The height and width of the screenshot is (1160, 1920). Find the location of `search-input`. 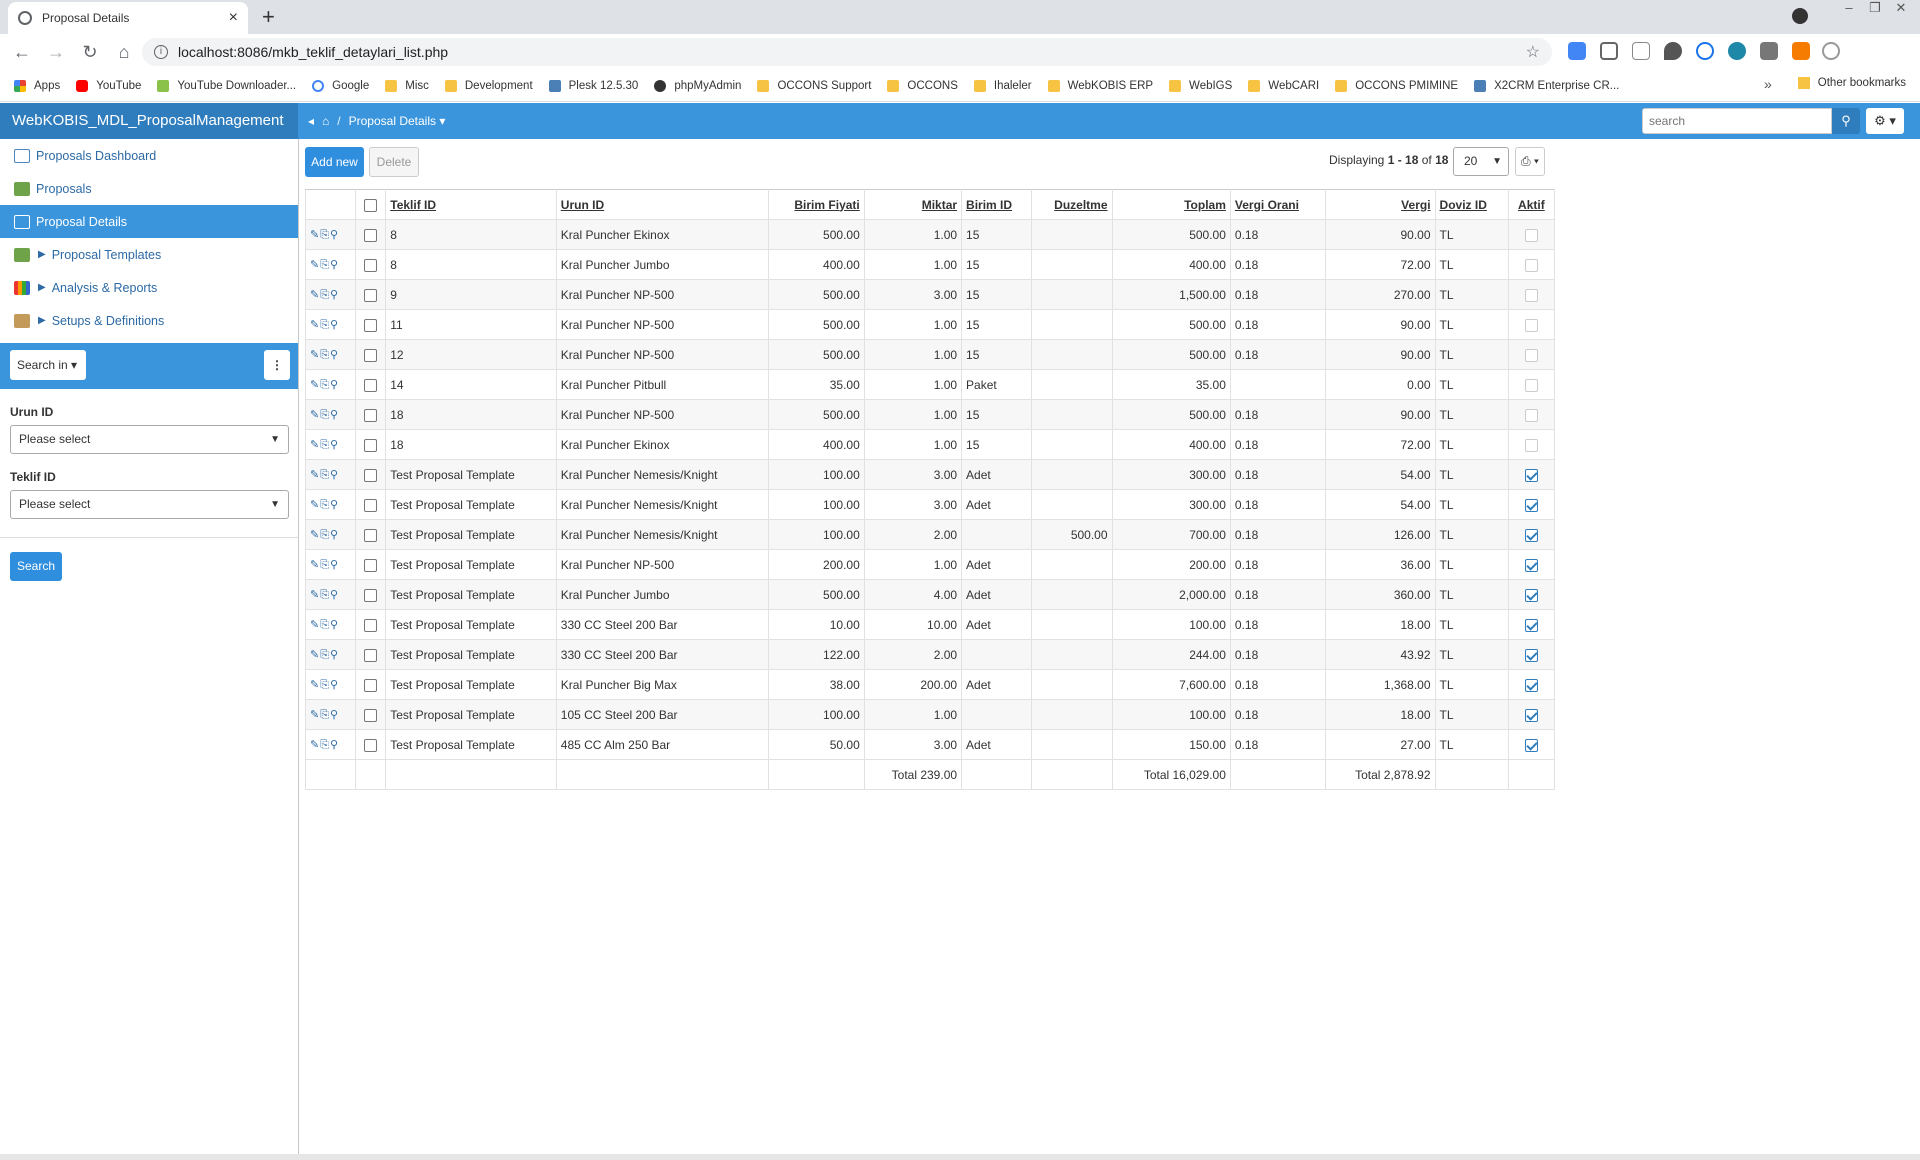

search-input is located at coordinates (1737, 121).